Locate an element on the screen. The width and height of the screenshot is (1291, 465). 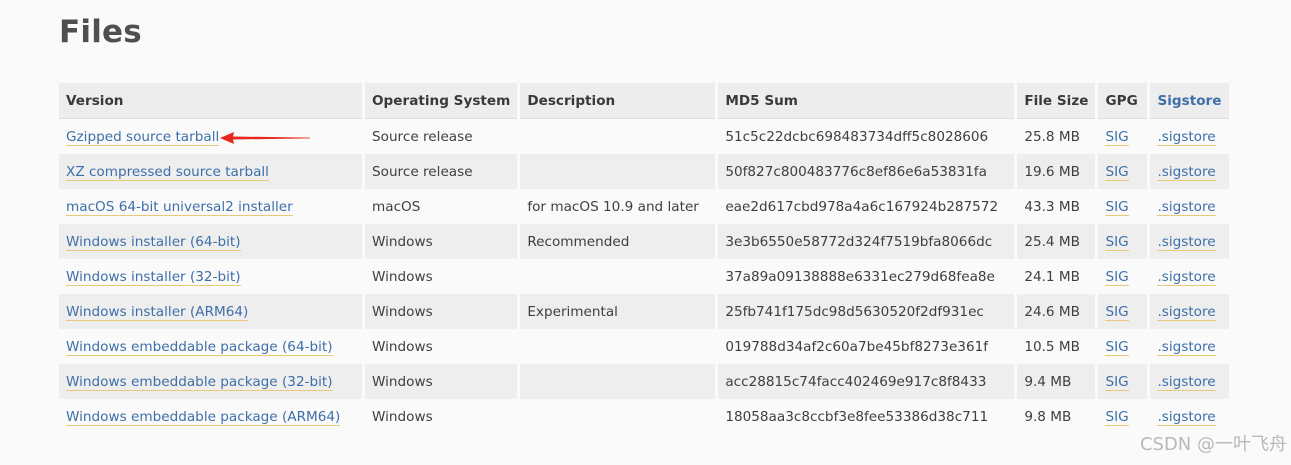
download-link: Windows installer (64-bit) is located at coordinates (153, 242).